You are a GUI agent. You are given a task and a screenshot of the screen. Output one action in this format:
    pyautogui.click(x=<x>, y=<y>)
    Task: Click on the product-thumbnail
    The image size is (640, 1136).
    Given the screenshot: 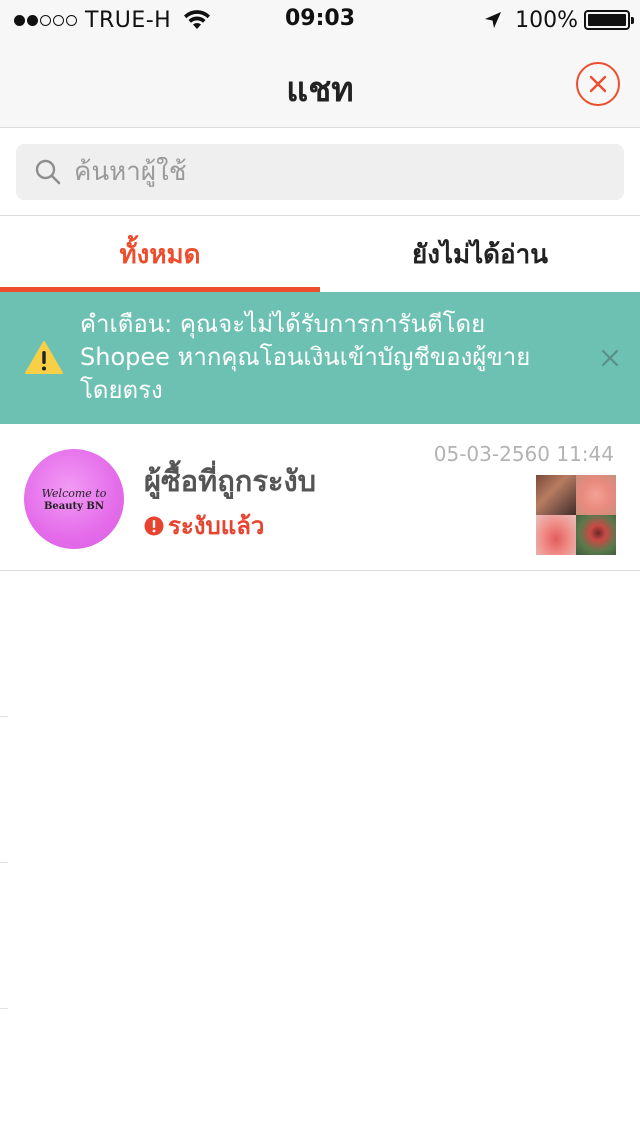 What is the action you would take?
    pyautogui.click(x=576, y=515)
    